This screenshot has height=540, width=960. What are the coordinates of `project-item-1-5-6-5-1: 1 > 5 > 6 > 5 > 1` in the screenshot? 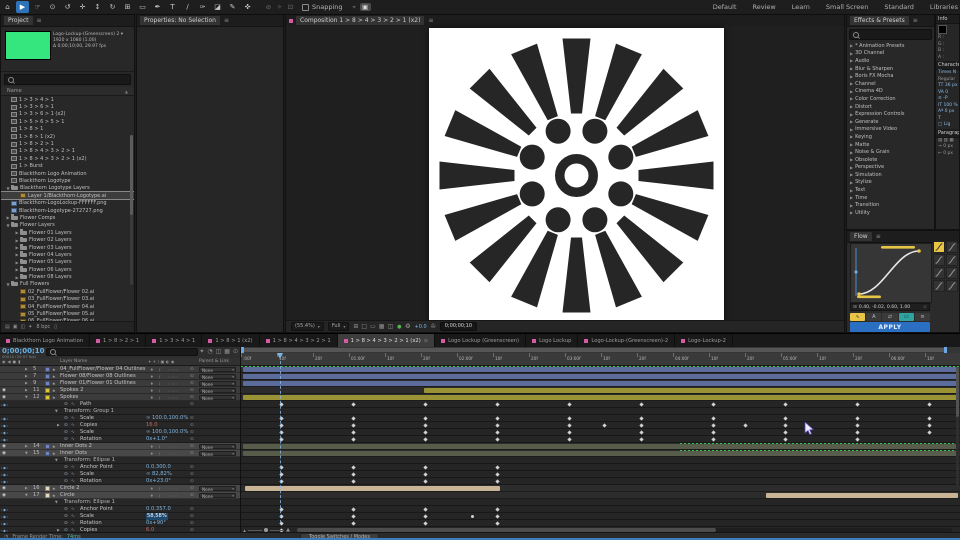 It's located at (67, 121).